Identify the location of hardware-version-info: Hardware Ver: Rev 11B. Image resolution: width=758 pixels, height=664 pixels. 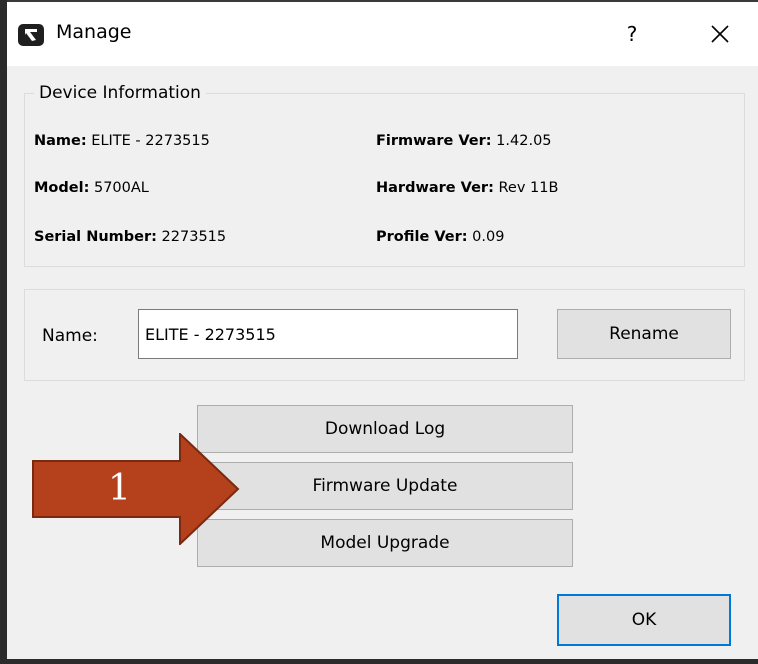
(467, 188).